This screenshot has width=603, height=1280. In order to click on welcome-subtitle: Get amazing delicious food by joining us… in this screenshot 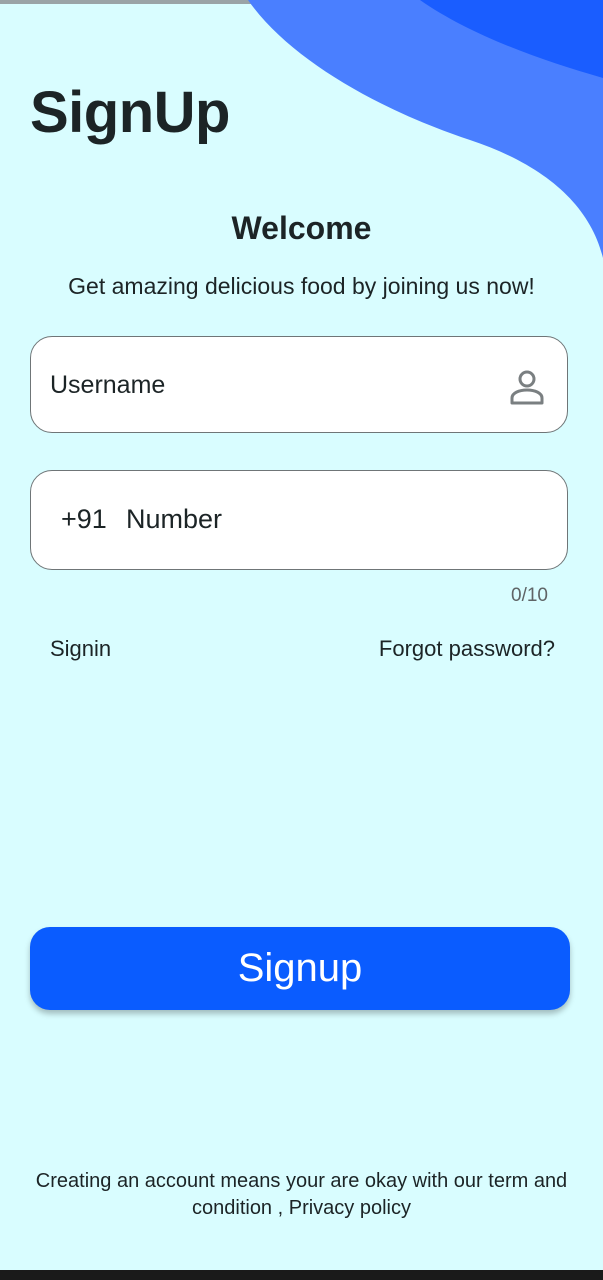, I will do `click(301, 286)`.